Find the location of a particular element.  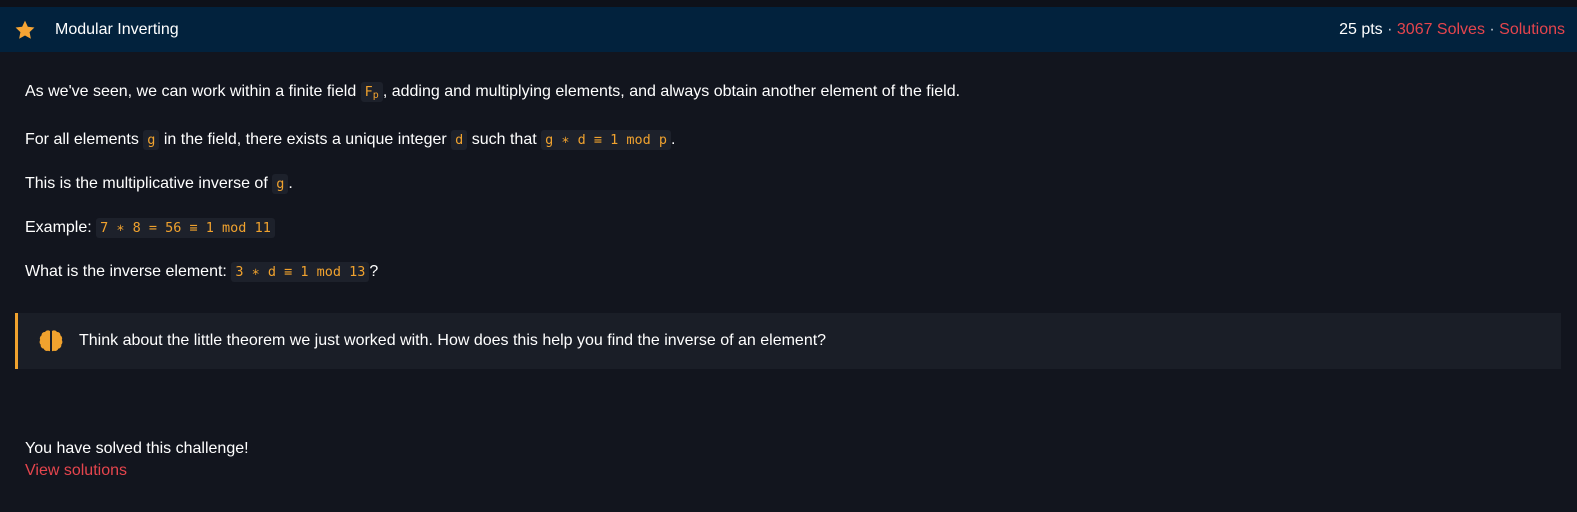

field-symbol: Fp is located at coordinates (371, 92).